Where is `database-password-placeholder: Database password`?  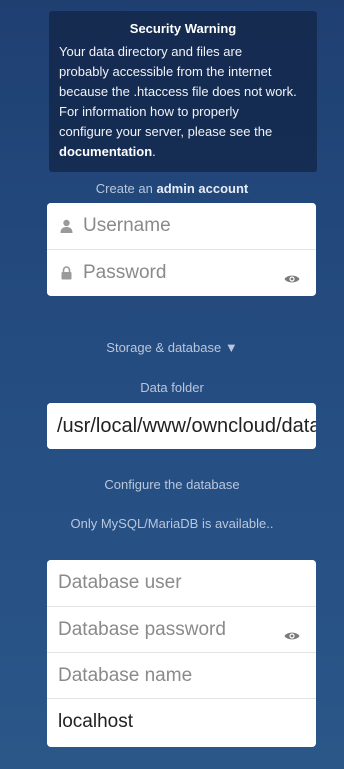 database-password-placeholder: Database password is located at coordinates (142, 629).